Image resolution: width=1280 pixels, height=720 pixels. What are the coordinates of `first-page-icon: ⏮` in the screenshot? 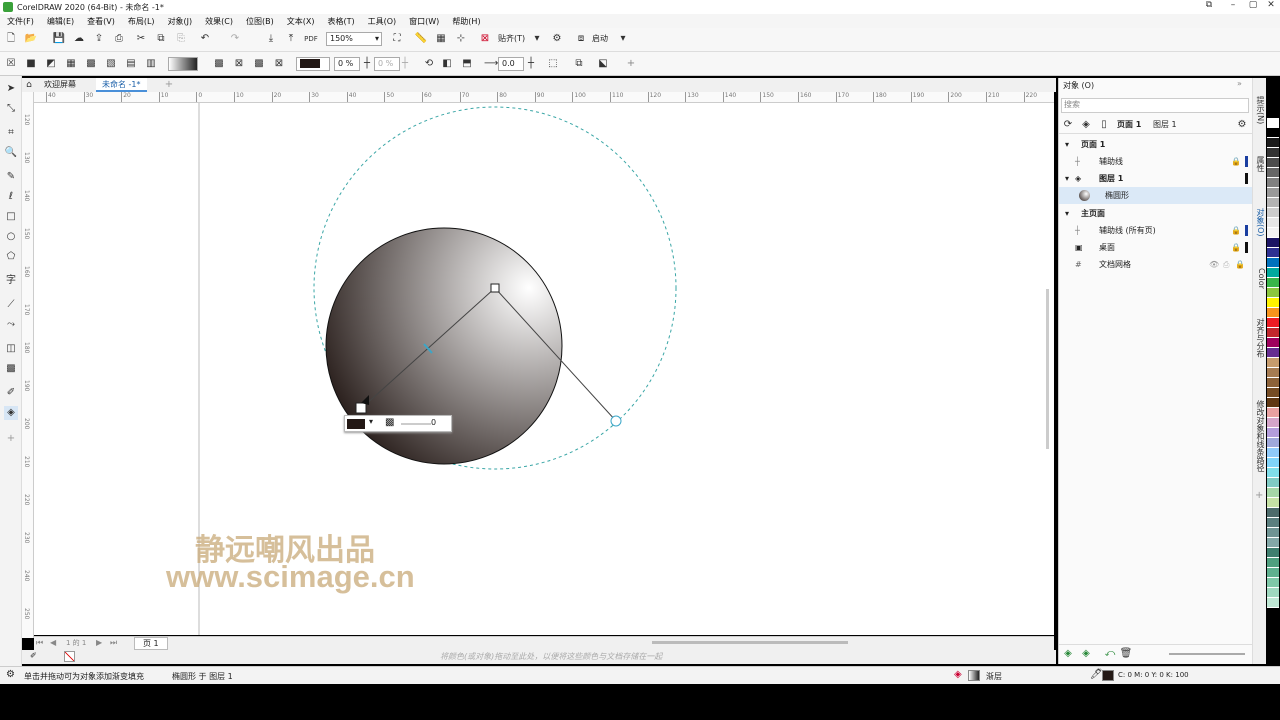 It's located at (39, 643).